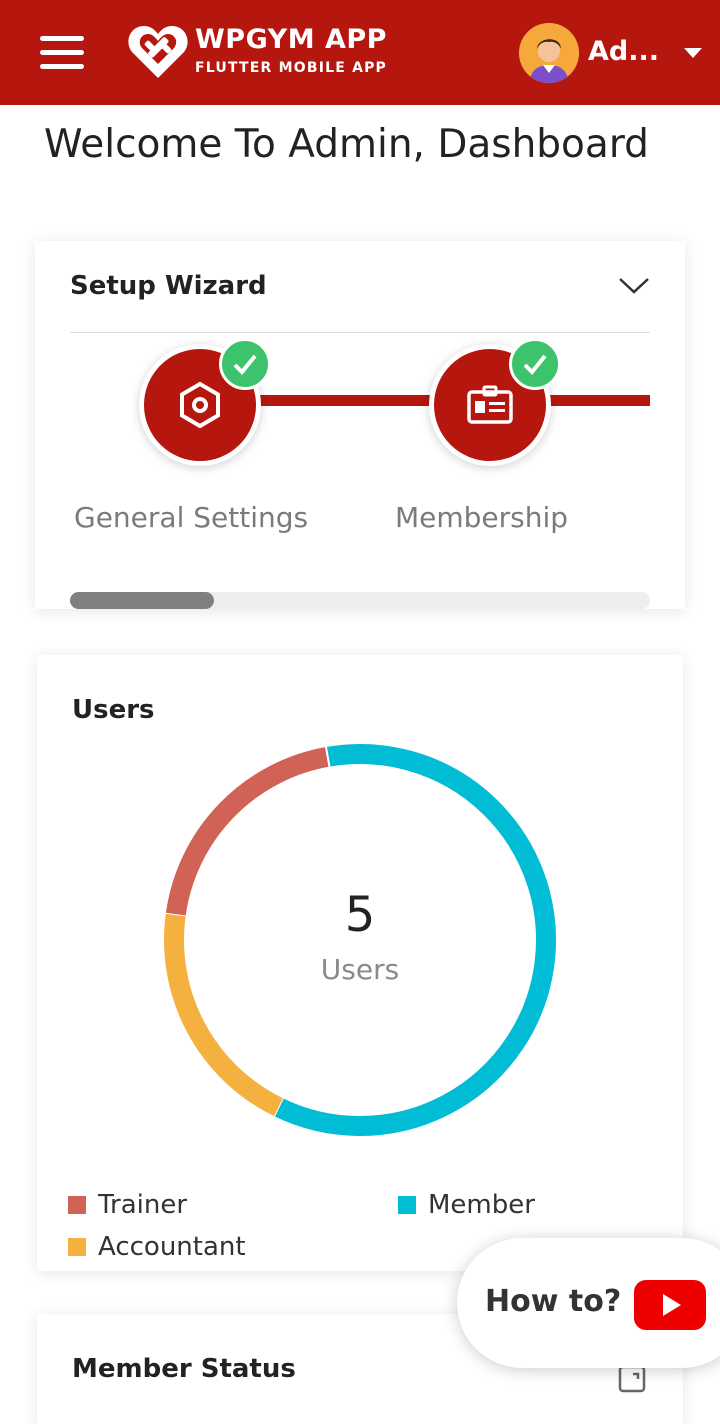 Image resolution: width=720 pixels, height=1424 pixels. I want to click on legend-accountant: Accountant, so click(157, 1247).